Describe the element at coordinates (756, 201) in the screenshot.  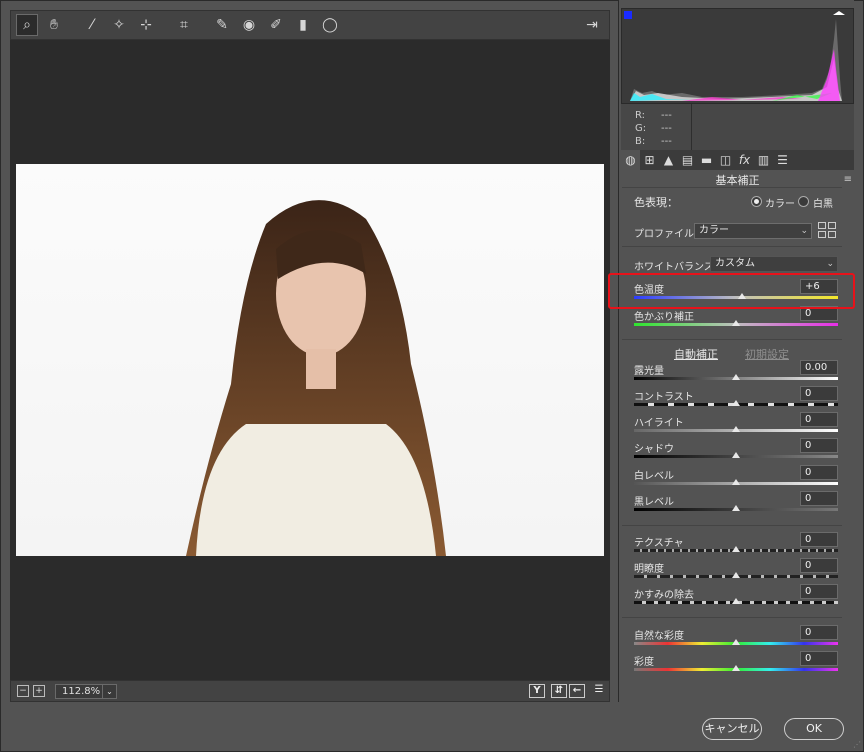
I see `color-radio` at that location.